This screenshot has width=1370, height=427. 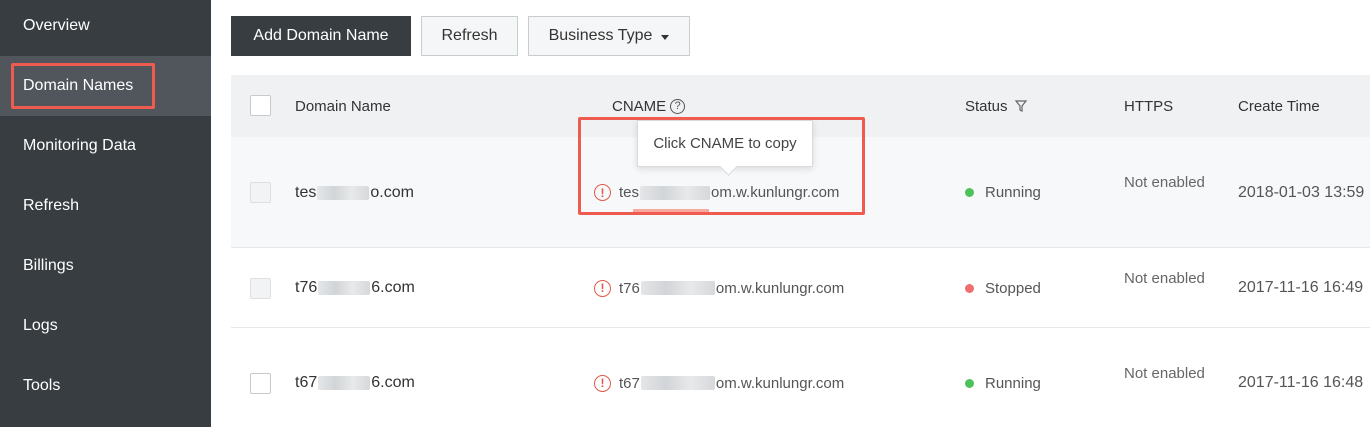 What do you see at coordinates (469, 36) in the screenshot?
I see `refresh-button: Refresh` at bounding box center [469, 36].